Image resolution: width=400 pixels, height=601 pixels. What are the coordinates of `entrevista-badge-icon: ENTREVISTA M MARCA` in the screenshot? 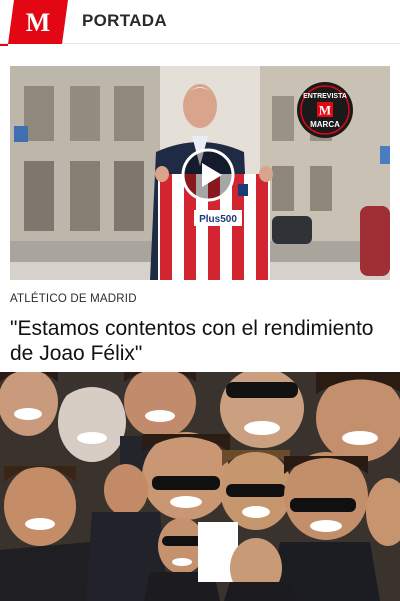 It's located at (325, 110).